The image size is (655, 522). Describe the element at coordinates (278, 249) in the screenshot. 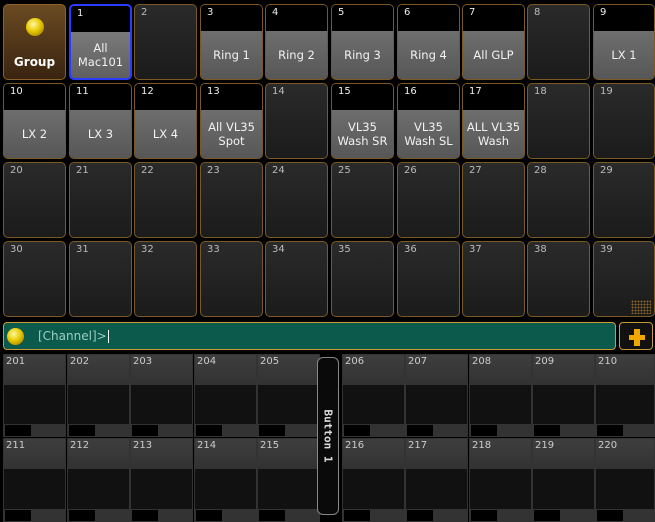

I see `group-cell-number: 34` at that location.